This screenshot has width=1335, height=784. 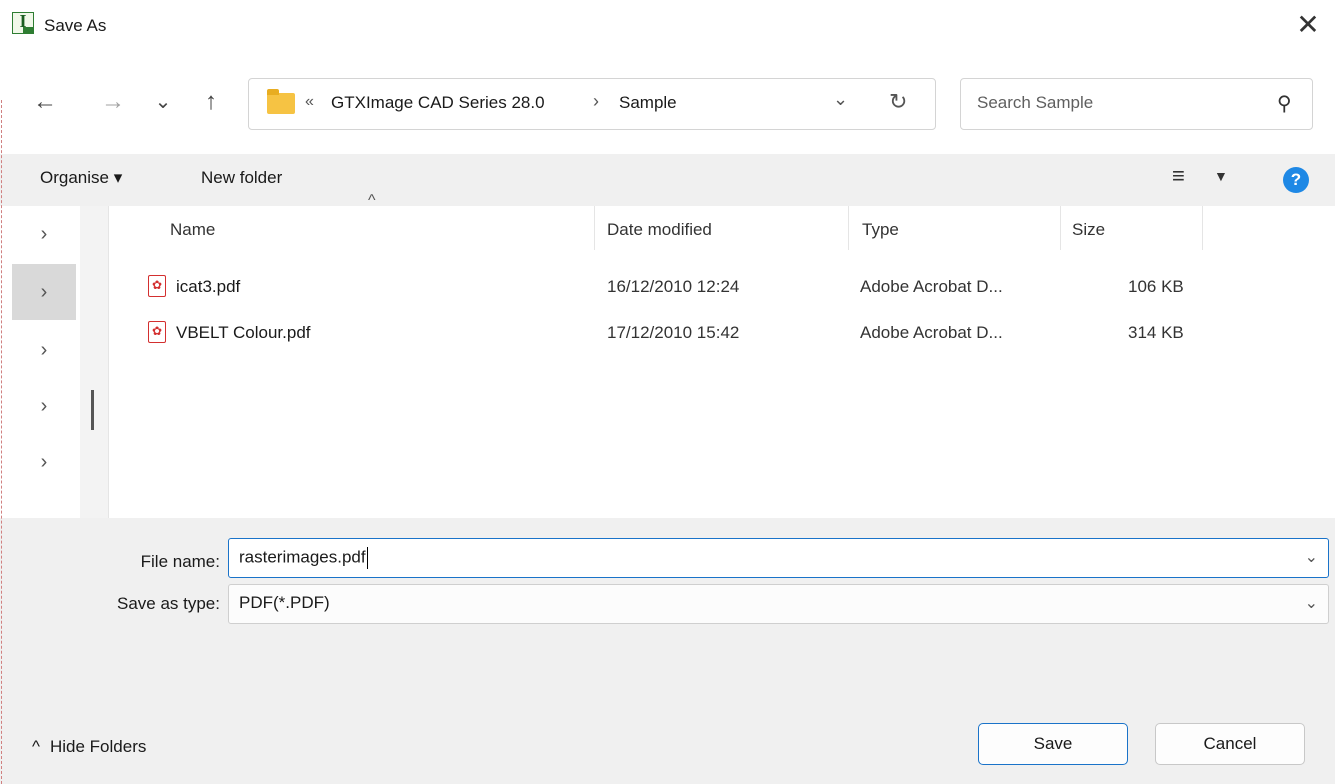 What do you see at coordinates (778, 604) in the screenshot?
I see `save-type-select: PDF(*.PDF) ⌄` at bounding box center [778, 604].